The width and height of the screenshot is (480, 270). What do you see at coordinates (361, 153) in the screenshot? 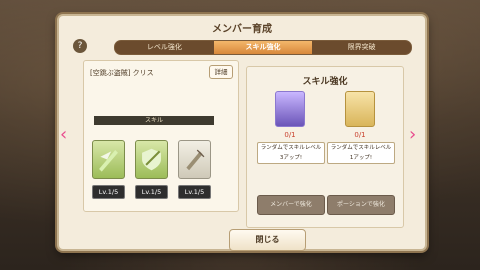
I see `enhance-description: ランダムでスキルレベル 1アップ!` at bounding box center [361, 153].